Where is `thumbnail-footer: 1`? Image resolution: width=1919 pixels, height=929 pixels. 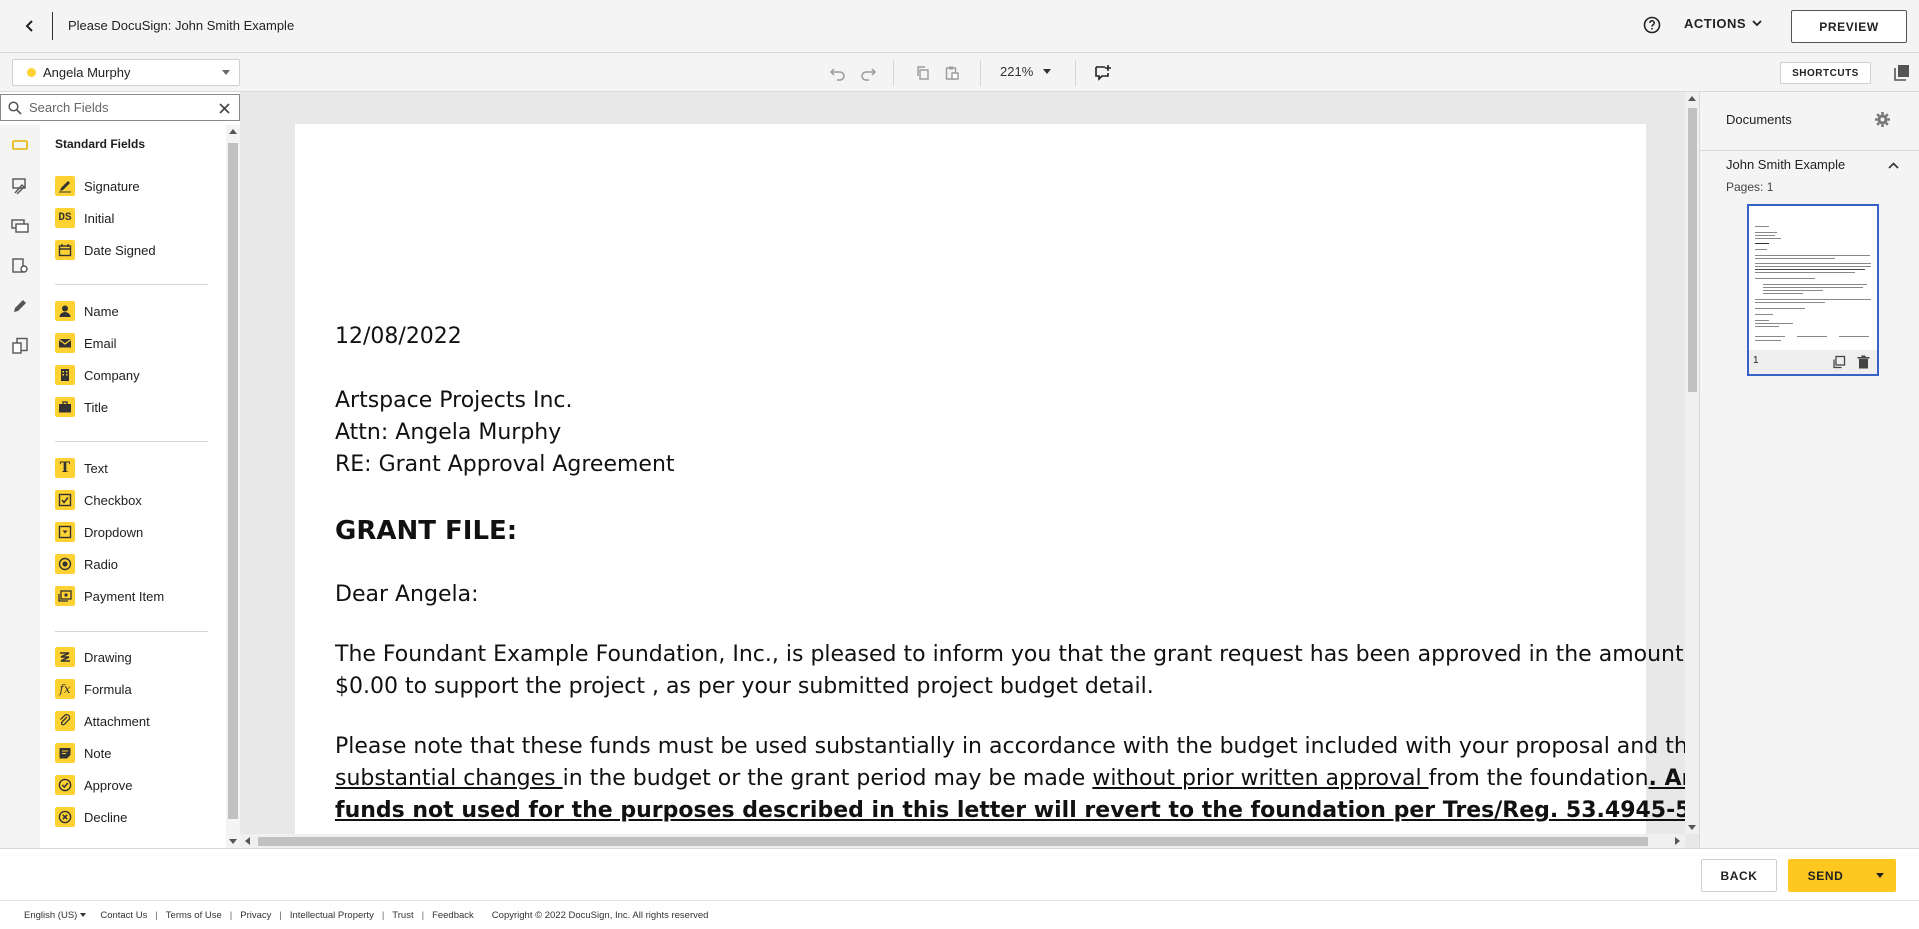
thumbnail-footer: 1 is located at coordinates (1813, 362).